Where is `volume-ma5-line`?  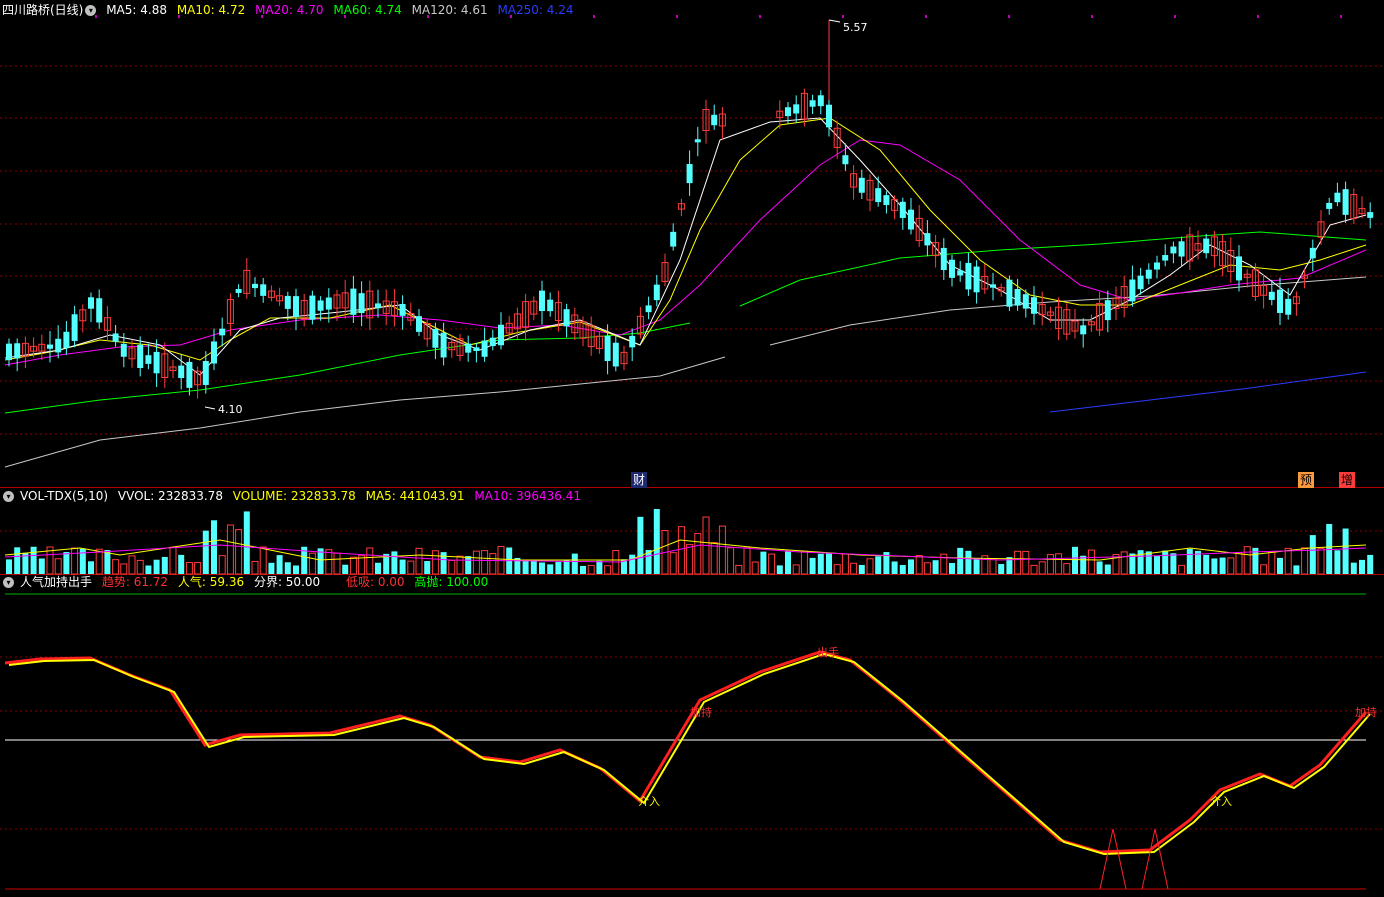
volume-ma5-line is located at coordinates (685, 550).